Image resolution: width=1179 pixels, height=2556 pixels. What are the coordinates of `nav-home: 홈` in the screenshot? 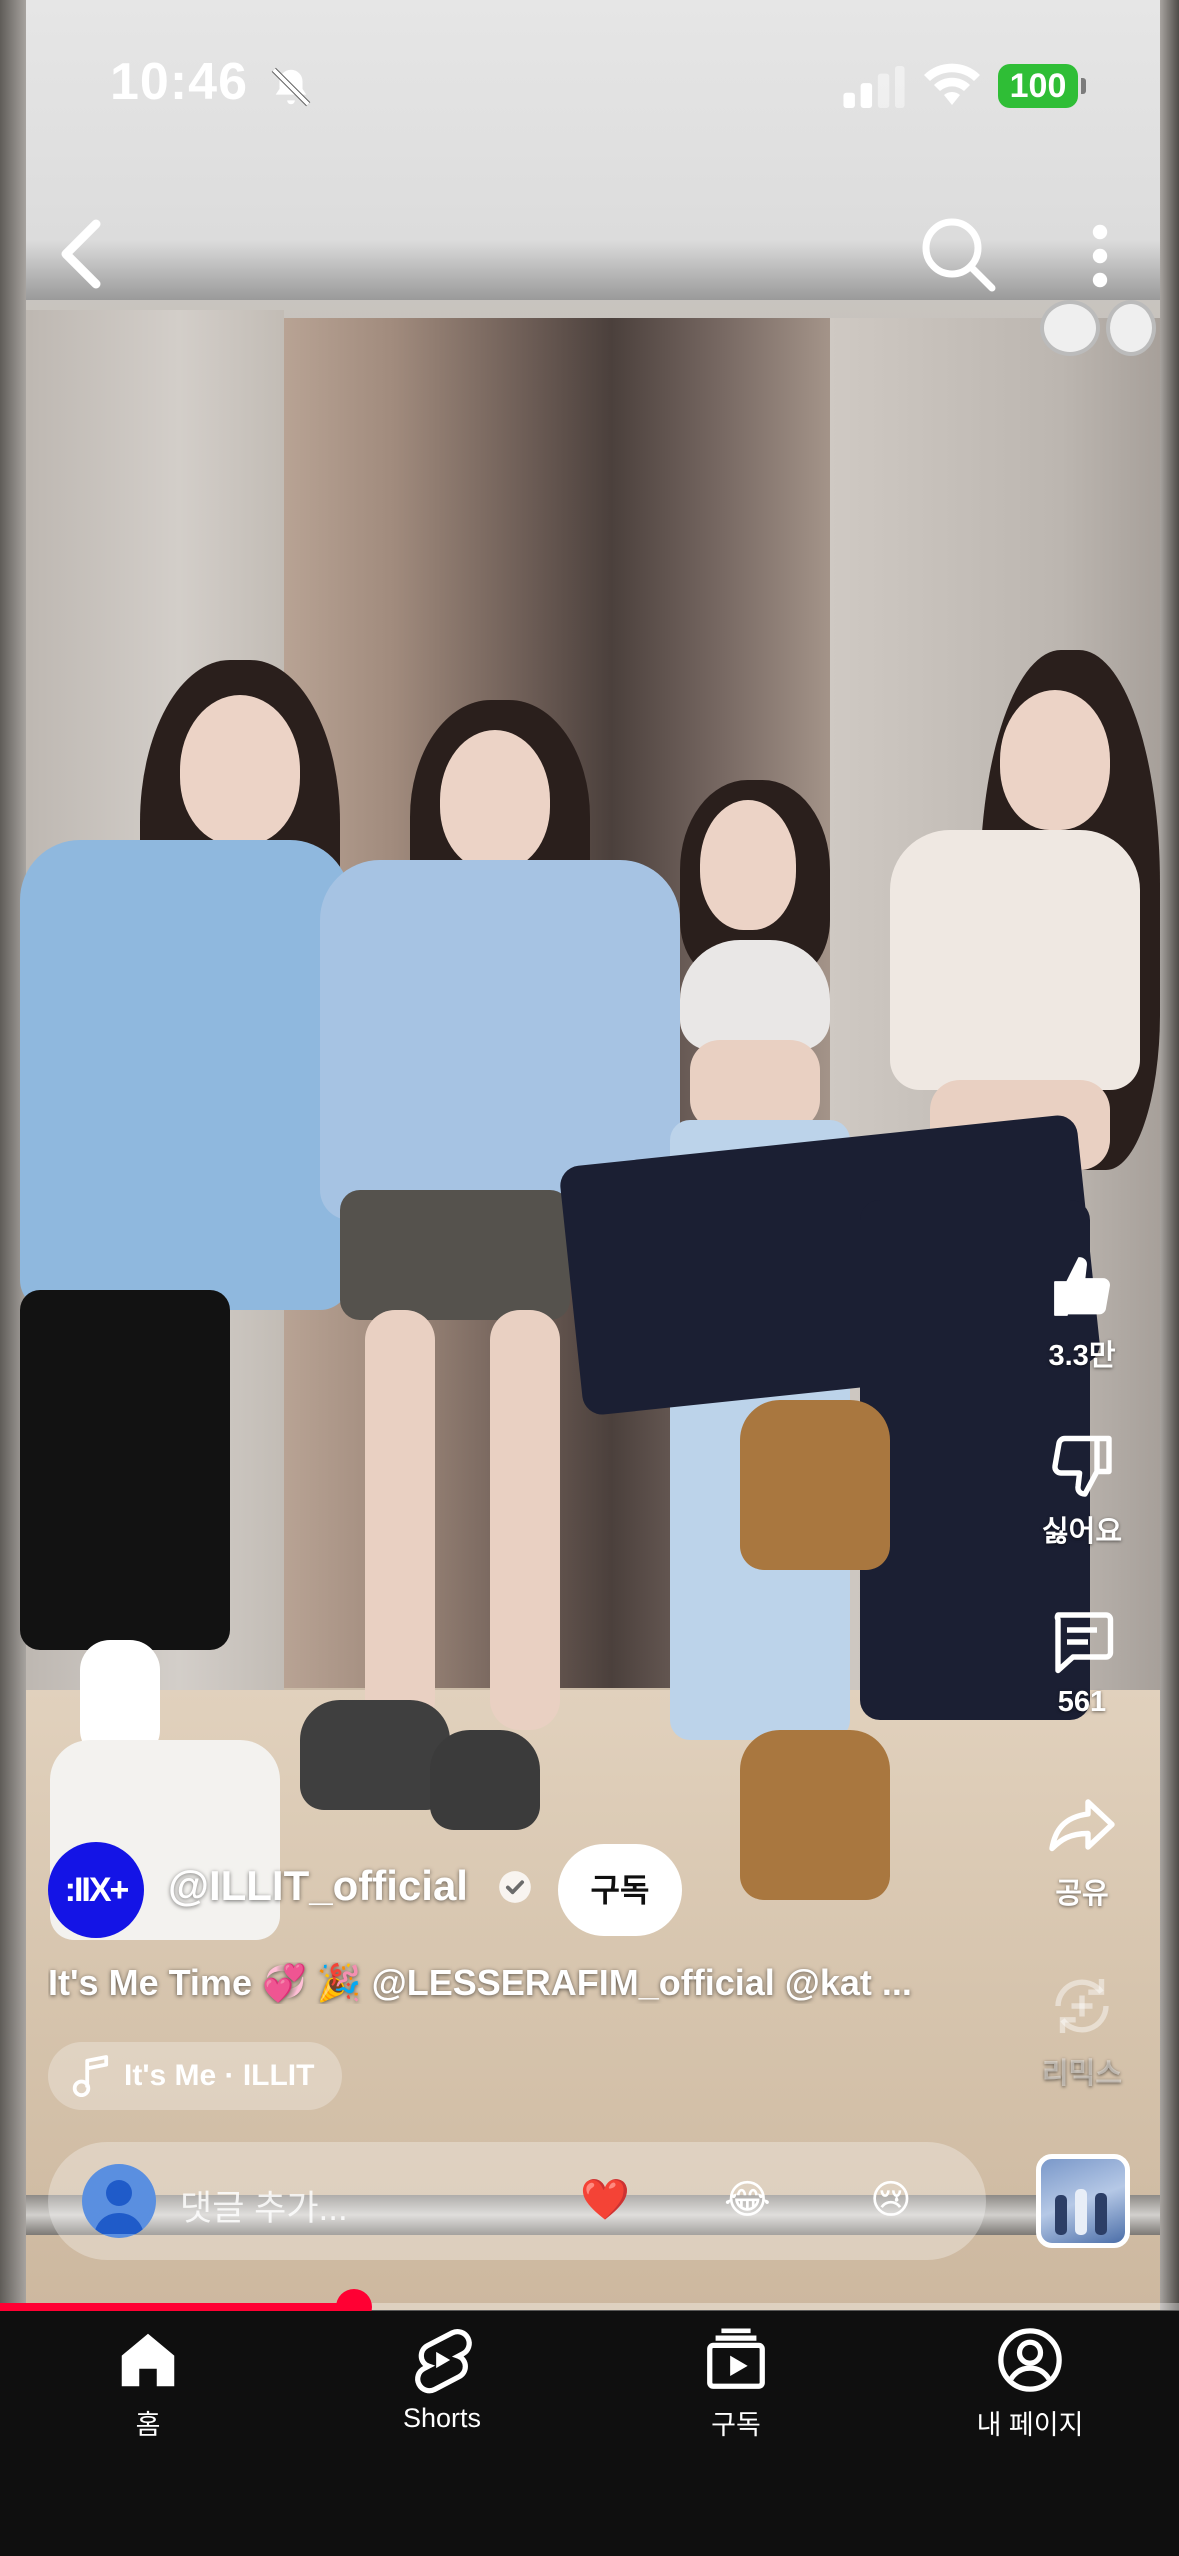 It's located at (148, 2383).